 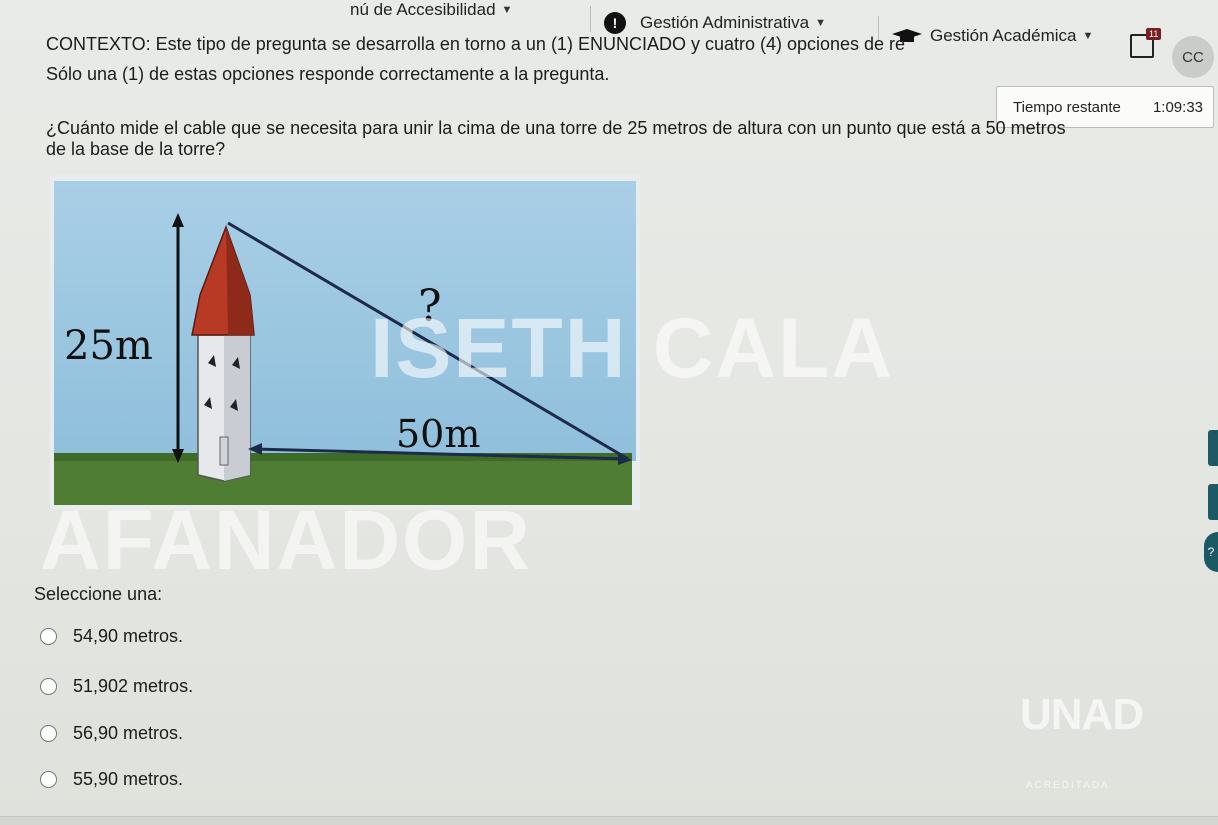 What do you see at coordinates (1177, 107) in the screenshot?
I see `time-remaining-value: 1:09:33` at bounding box center [1177, 107].